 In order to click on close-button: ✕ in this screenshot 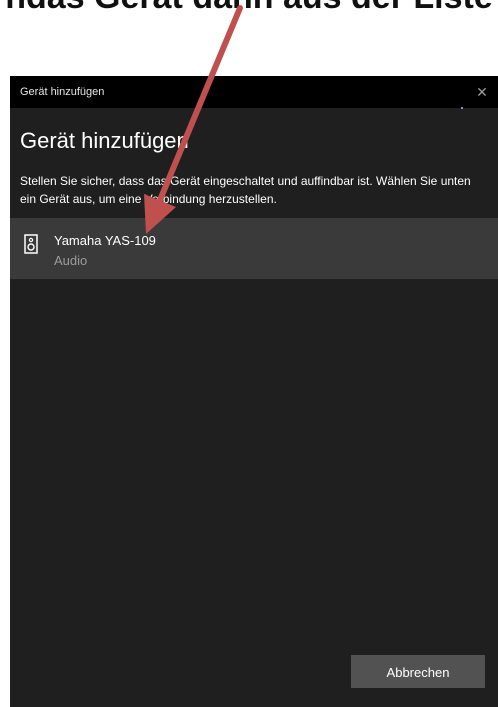, I will do `click(482, 92)`.